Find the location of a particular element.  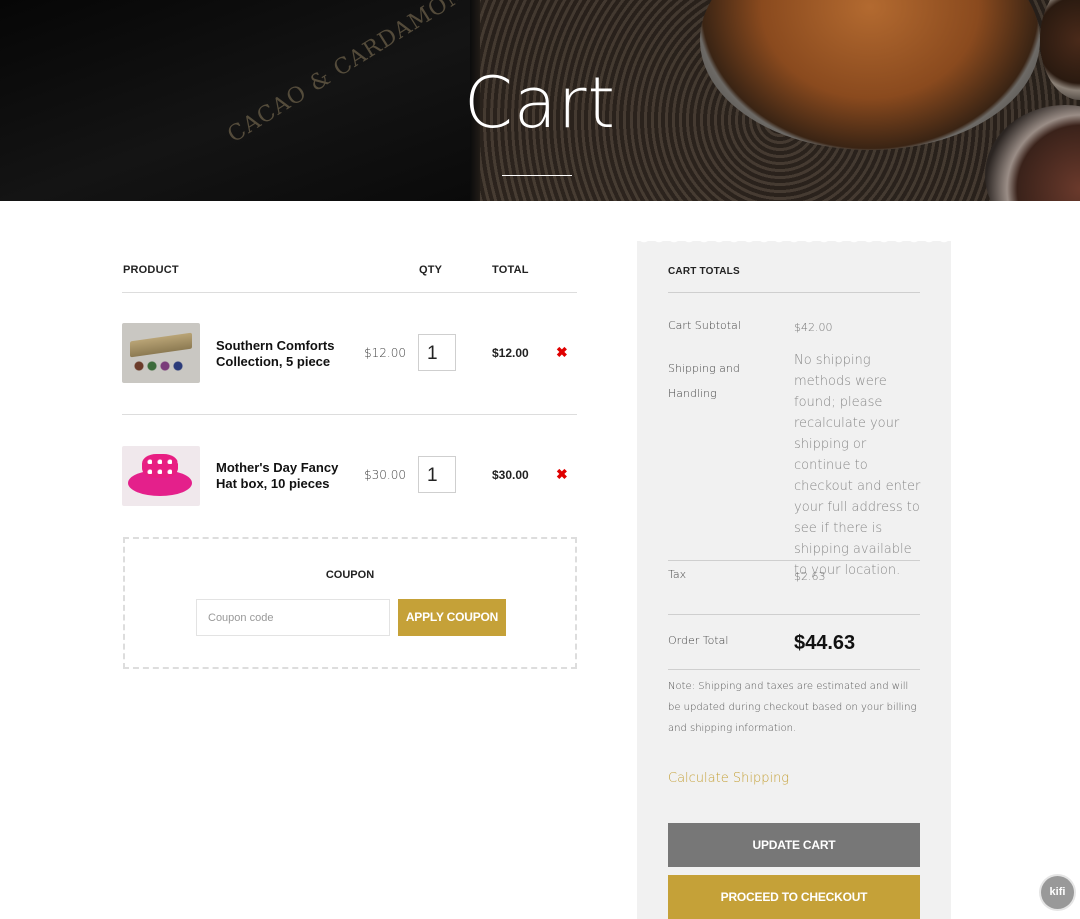

title-underline is located at coordinates (537, 175).